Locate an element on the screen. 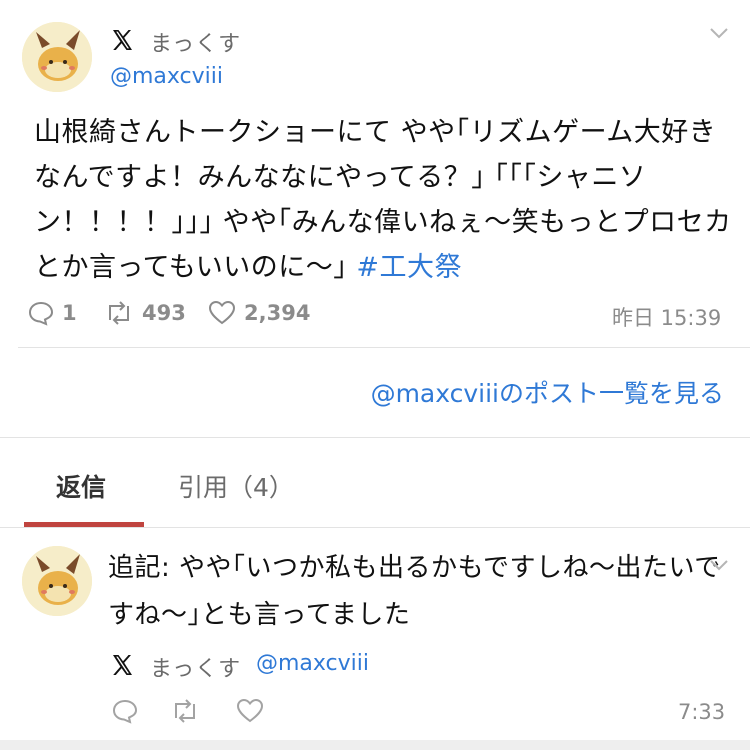  reply-display-name: まっくす is located at coordinates (195, 667).